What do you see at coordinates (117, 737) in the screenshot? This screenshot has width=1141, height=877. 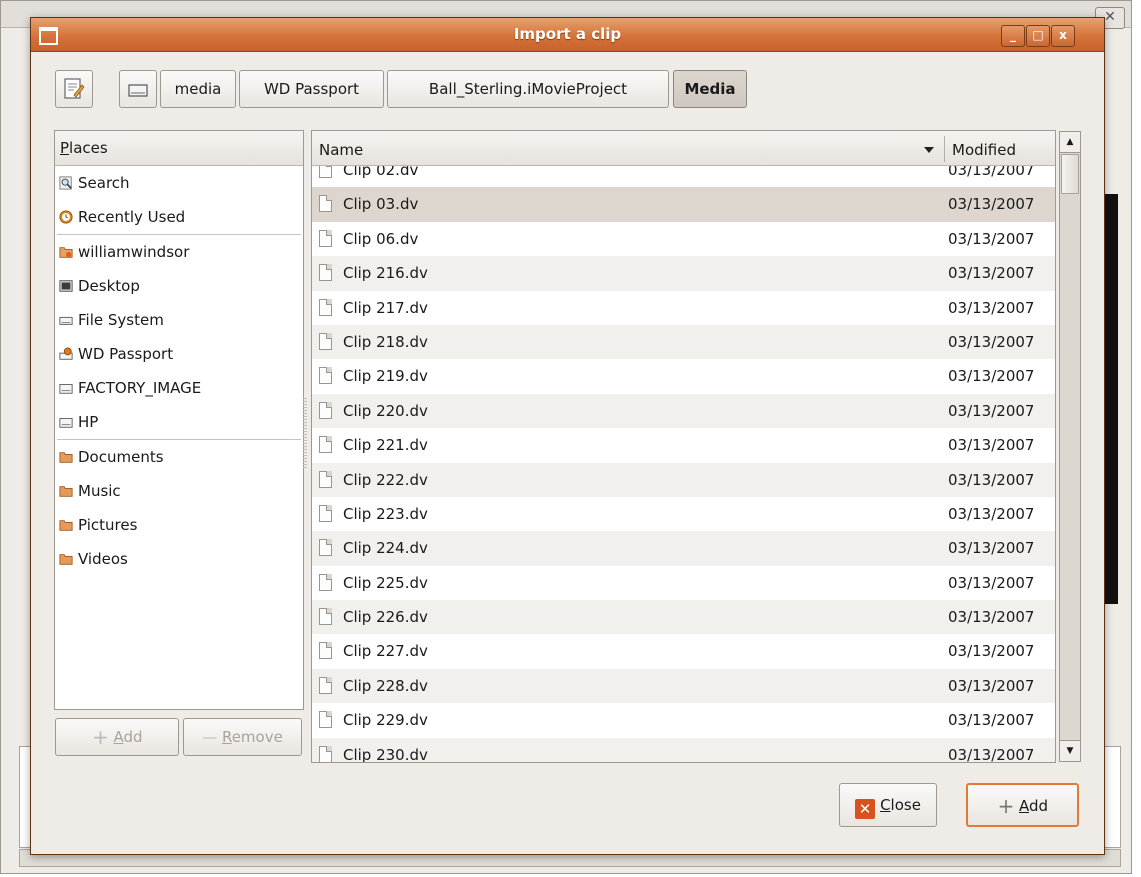 I see `add-place-button: + Add` at bounding box center [117, 737].